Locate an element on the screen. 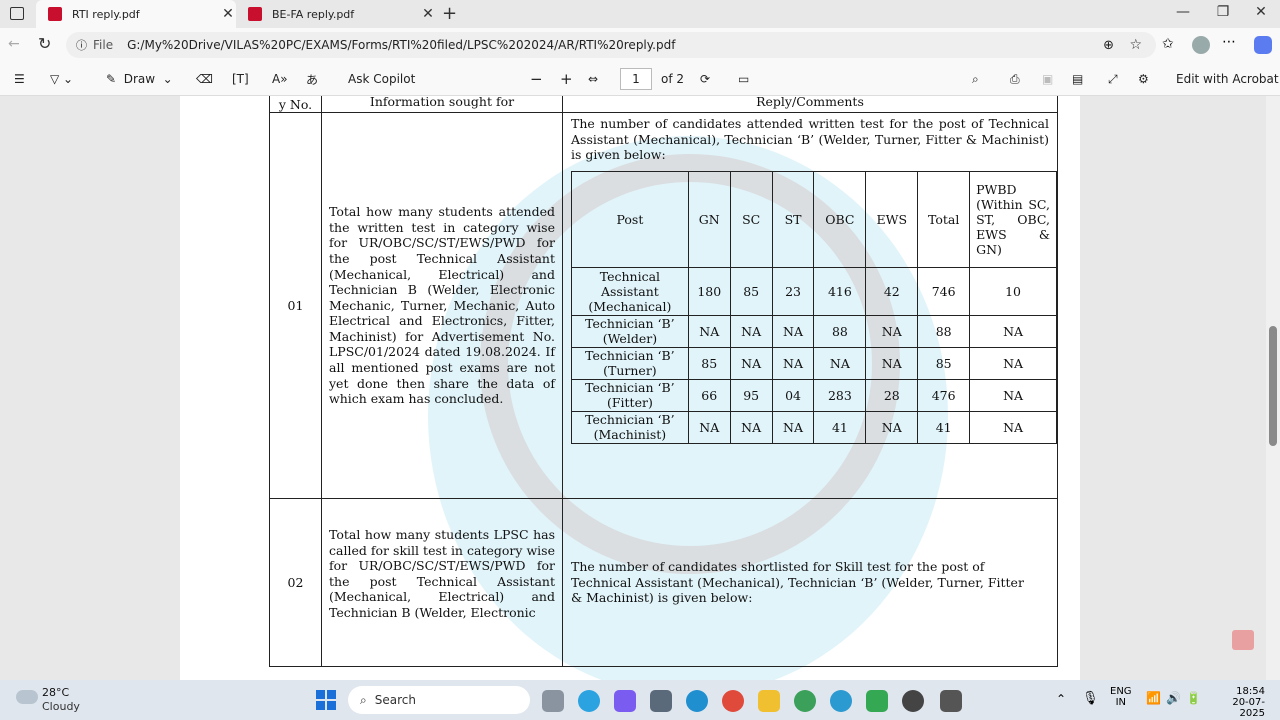 The image size is (1280, 720). tray-chevron-icon: ⌃ is located at coordinates (1061, 699).